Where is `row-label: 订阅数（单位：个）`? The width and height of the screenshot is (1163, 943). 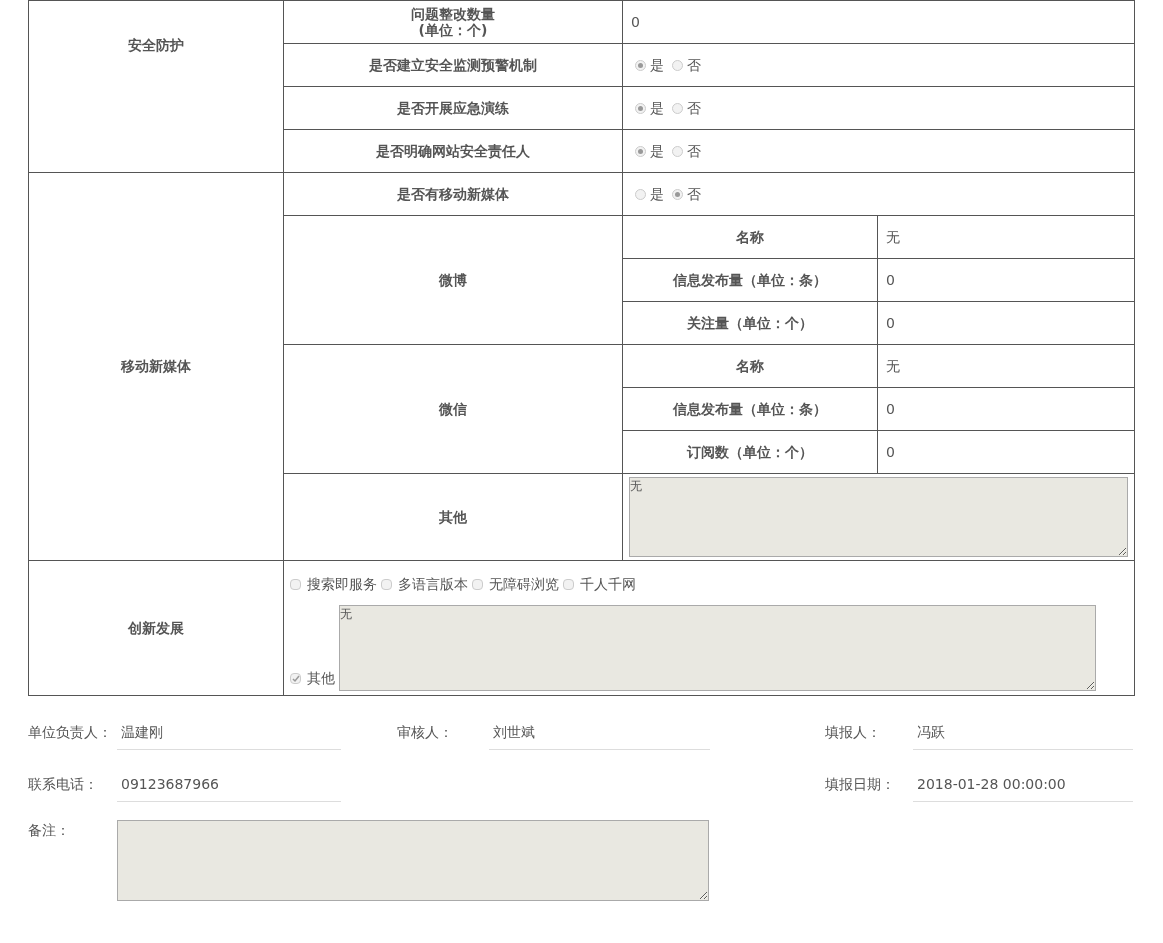
row-label: 订阅数（单位：个） is located at coordinates (750, 452).